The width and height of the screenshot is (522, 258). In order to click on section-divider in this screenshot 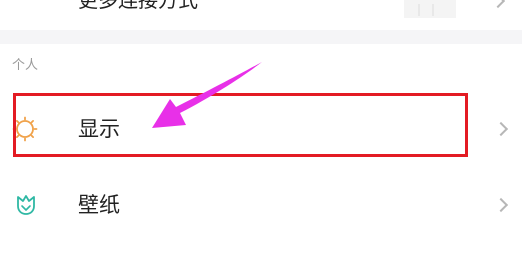, I will do `click(261, 37)`.